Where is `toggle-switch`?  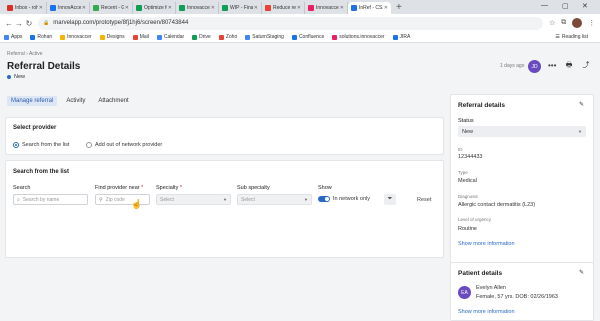
toggle-switch is located at coordinates (324, 199).